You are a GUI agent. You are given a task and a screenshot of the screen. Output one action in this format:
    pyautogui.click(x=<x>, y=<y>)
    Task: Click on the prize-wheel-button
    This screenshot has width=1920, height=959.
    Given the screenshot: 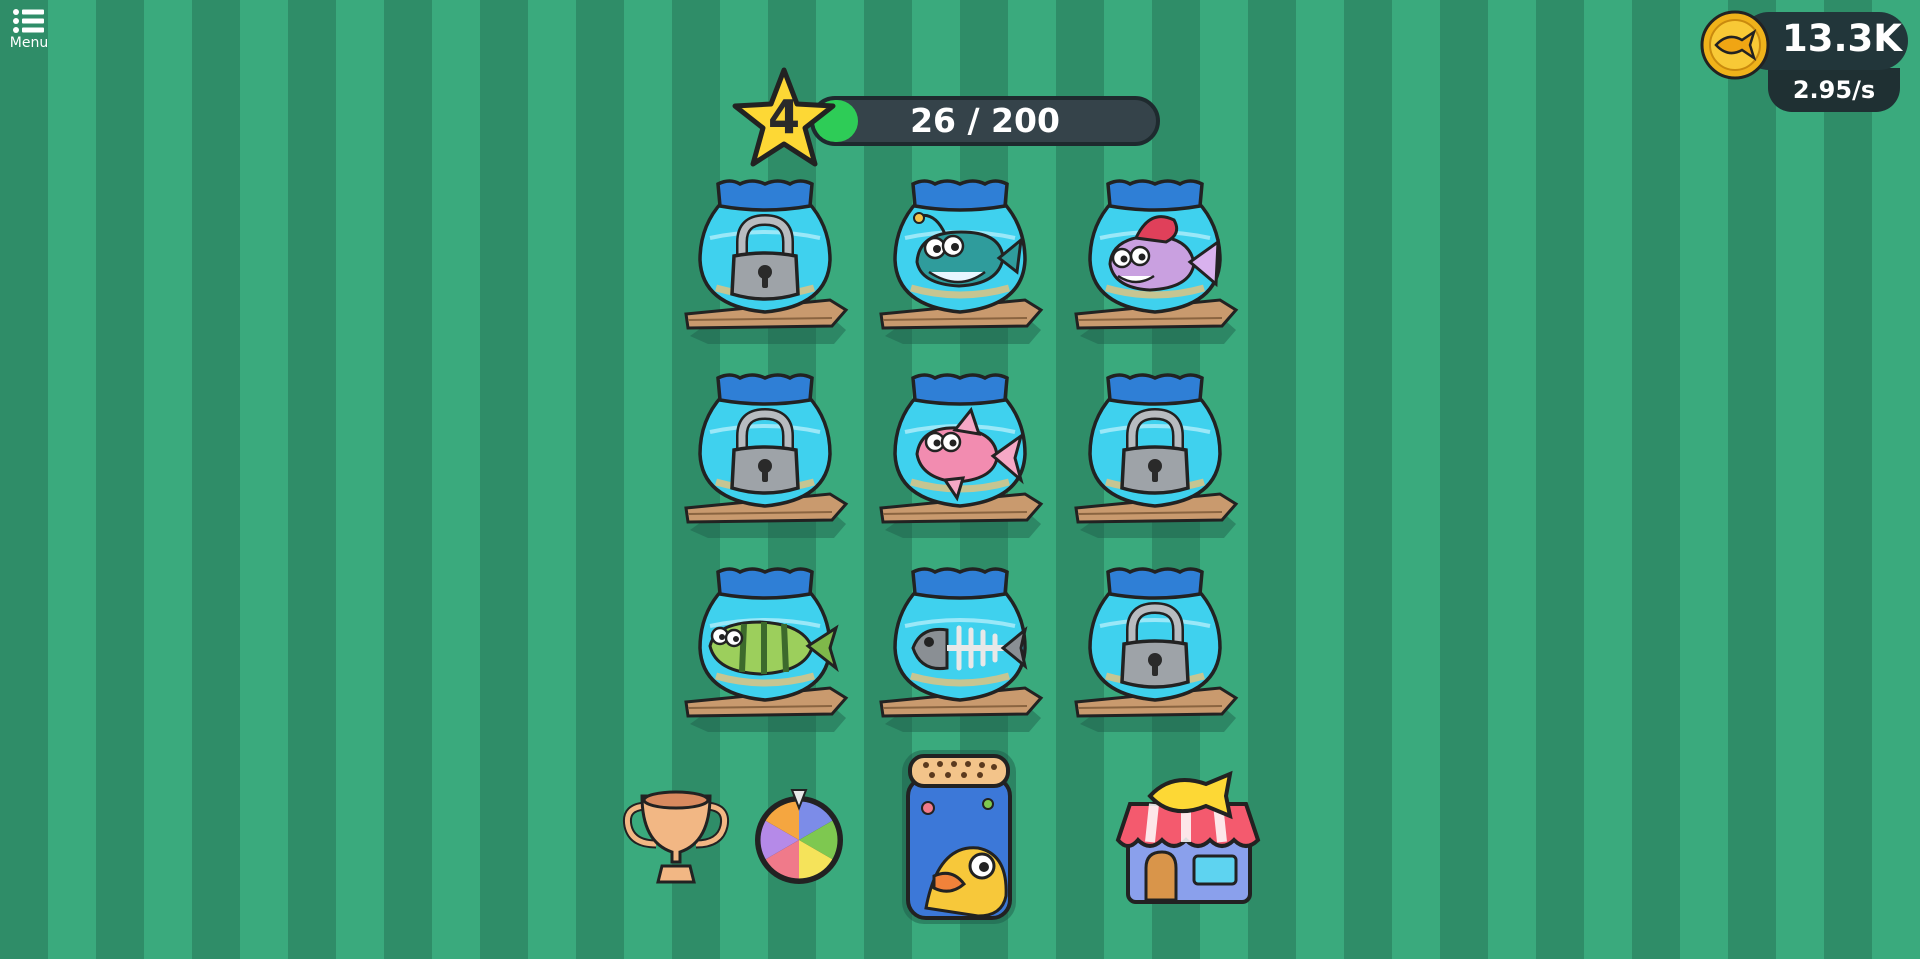 What is the action you would take?
    pyautogui.click(x=799, y=836)
    